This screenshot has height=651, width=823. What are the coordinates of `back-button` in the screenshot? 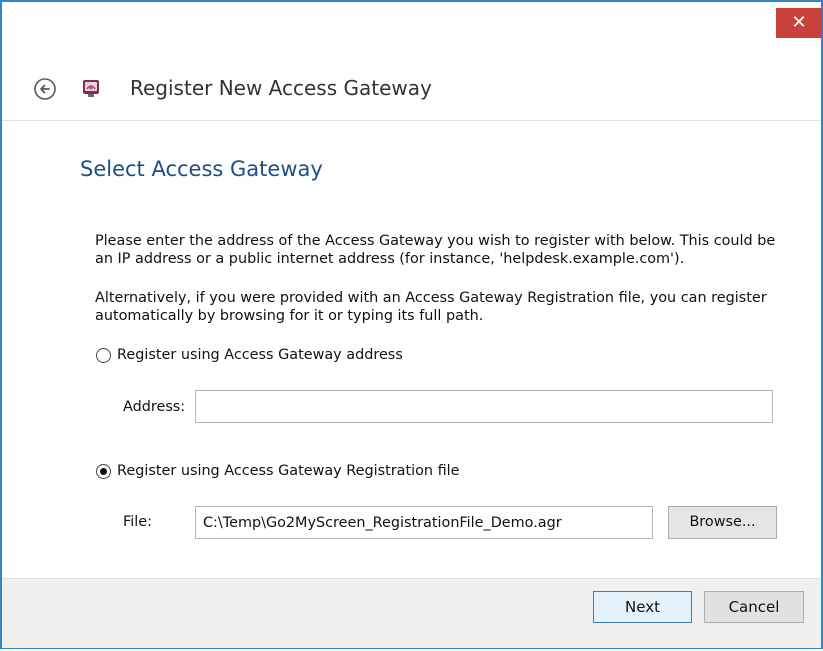 It's located at (45, 89).